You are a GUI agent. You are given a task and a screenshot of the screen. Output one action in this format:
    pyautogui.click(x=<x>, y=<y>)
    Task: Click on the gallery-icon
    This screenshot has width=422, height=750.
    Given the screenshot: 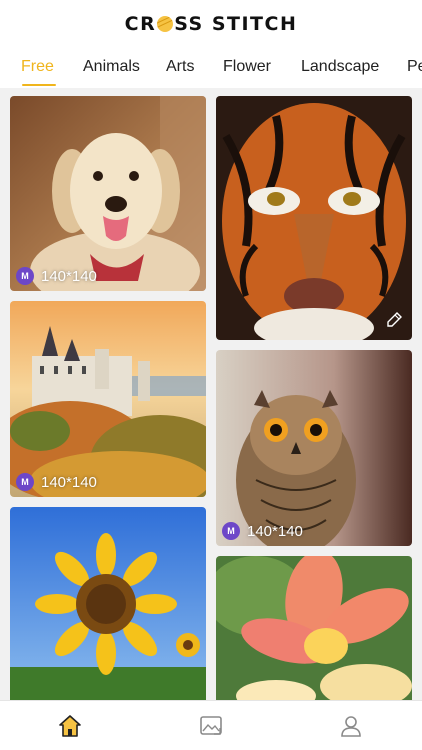 What is the action you would take?
    pyautogui.click(x=211, y=725)
    